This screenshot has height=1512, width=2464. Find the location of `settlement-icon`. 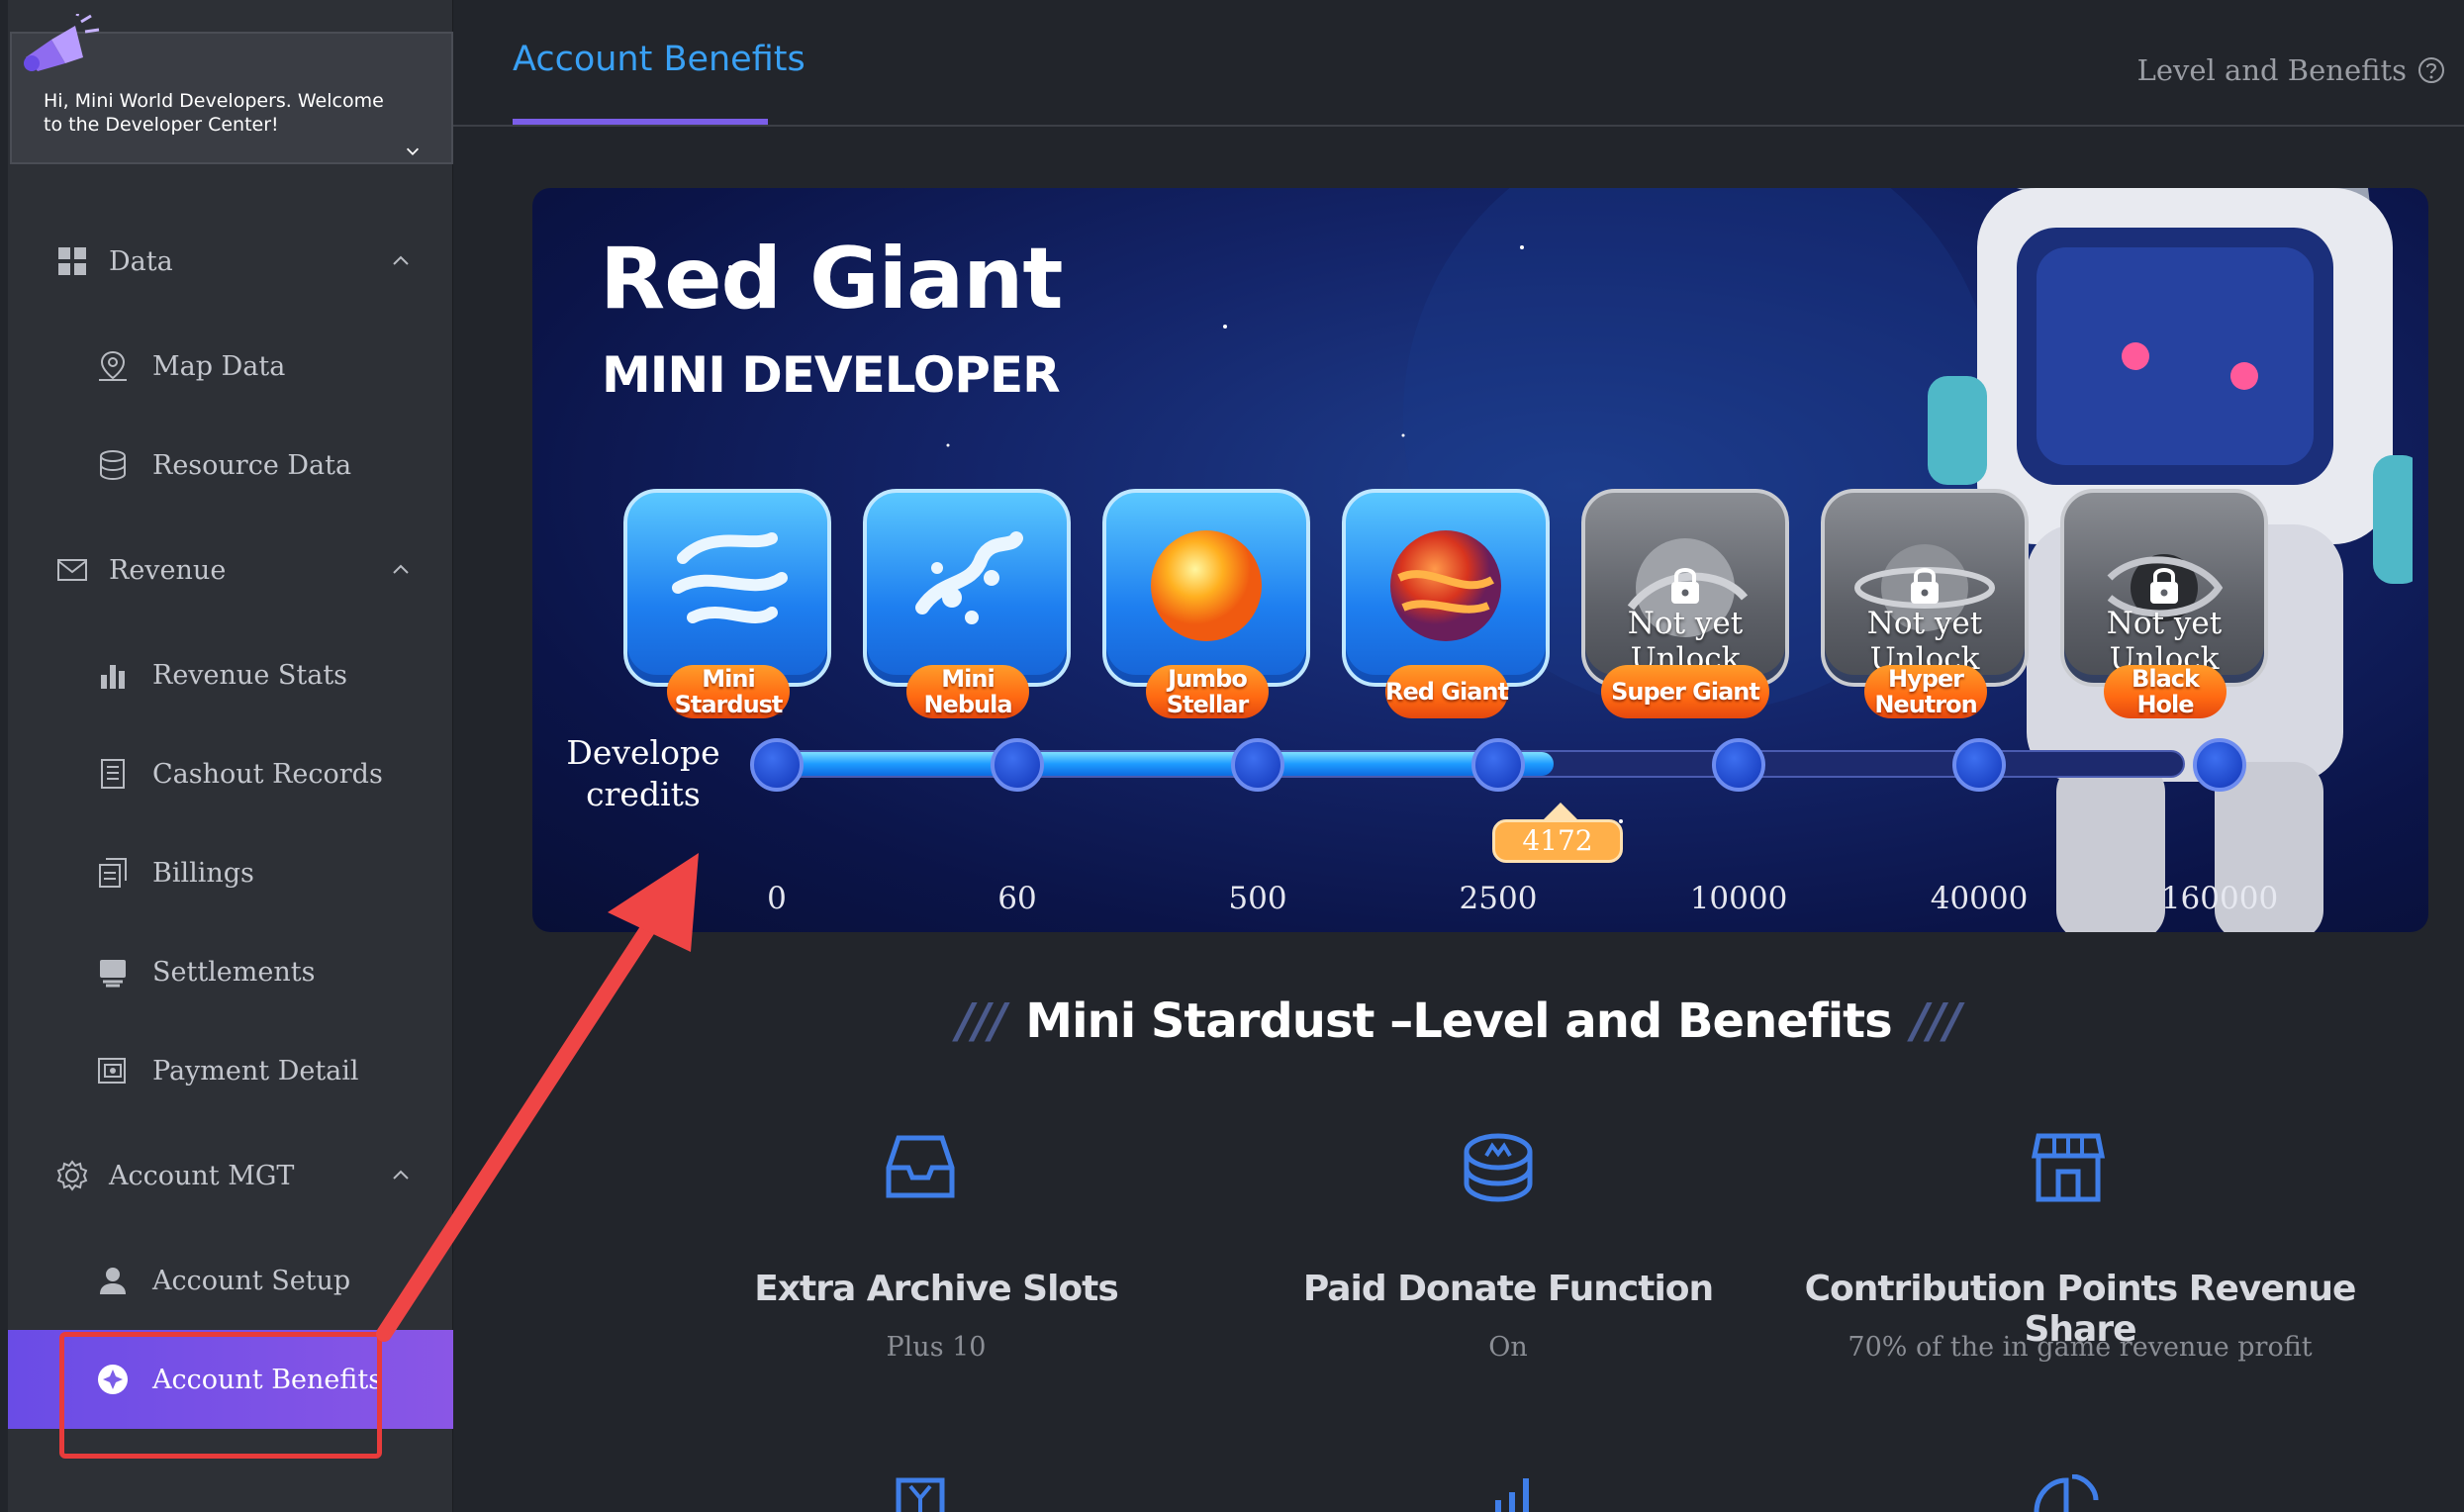

settlement-icon is located at coordinates (113, 974).